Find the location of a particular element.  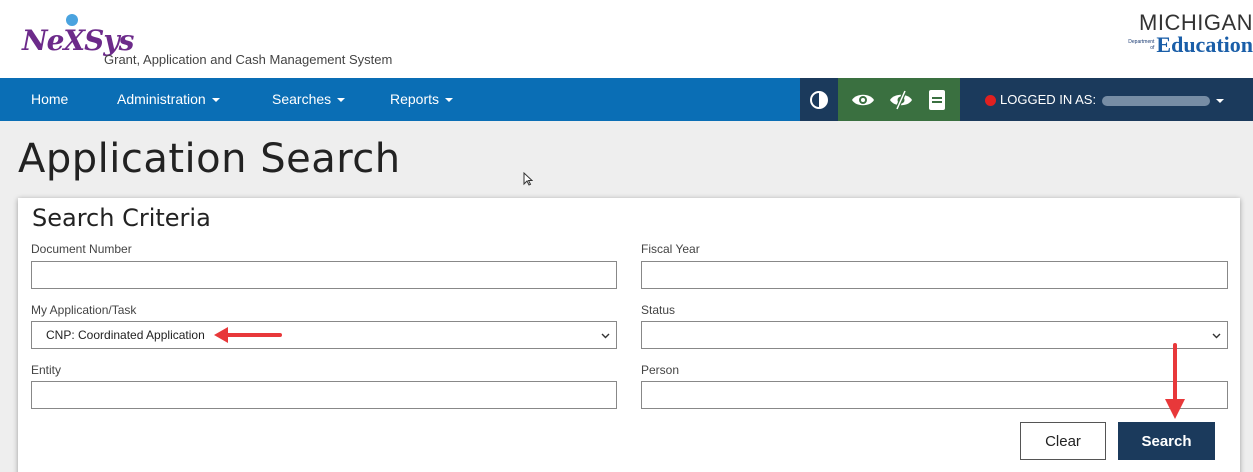

contrast-icon is located at coordinates (819, 99).